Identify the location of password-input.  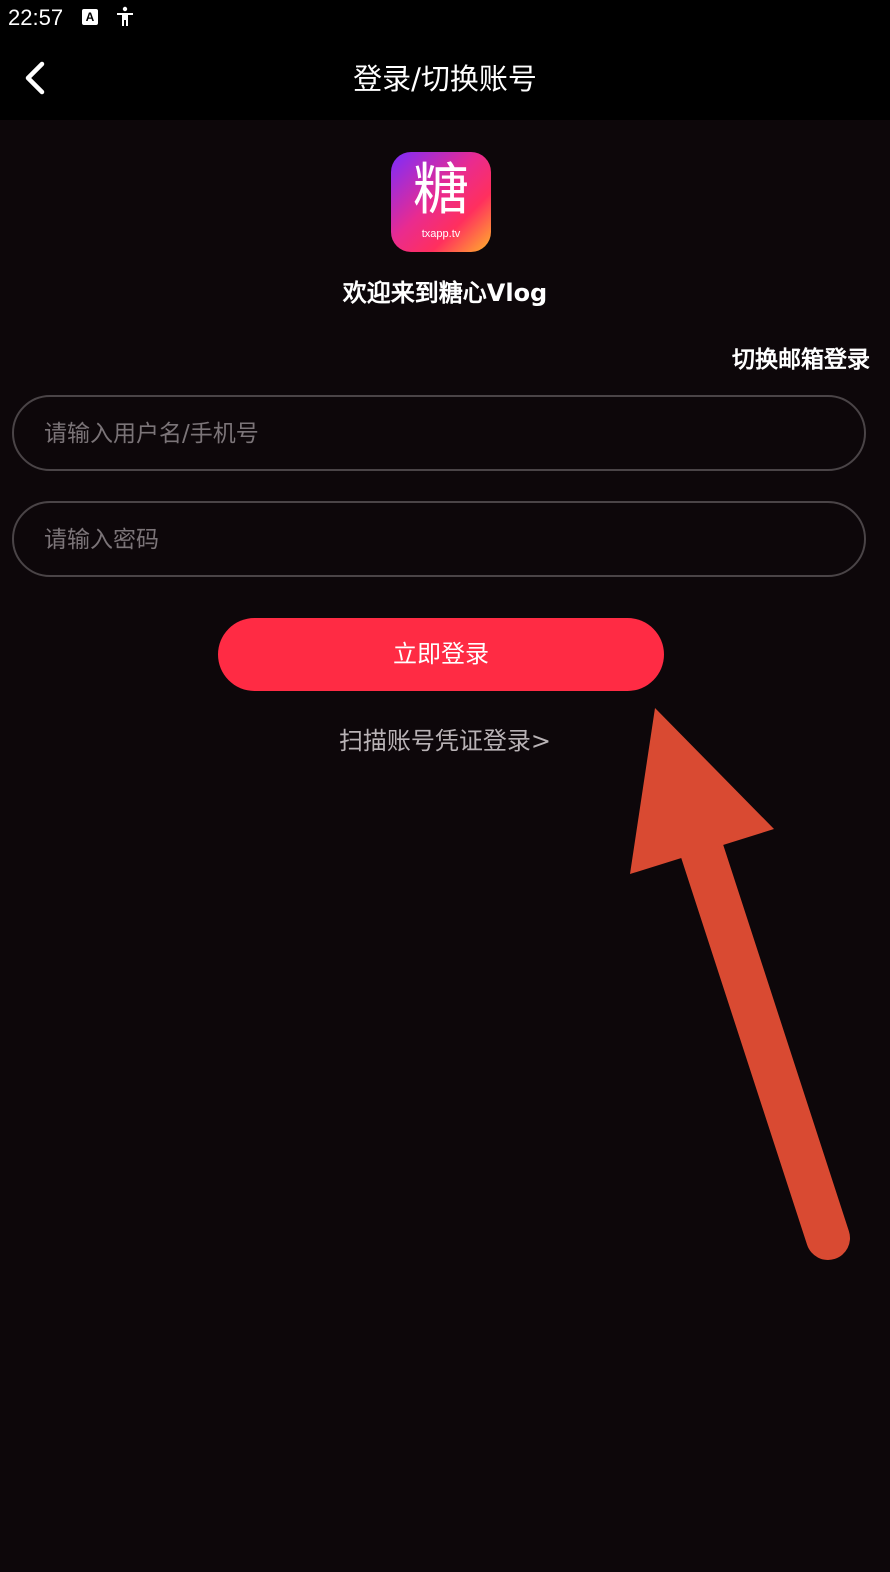
(439, 540).